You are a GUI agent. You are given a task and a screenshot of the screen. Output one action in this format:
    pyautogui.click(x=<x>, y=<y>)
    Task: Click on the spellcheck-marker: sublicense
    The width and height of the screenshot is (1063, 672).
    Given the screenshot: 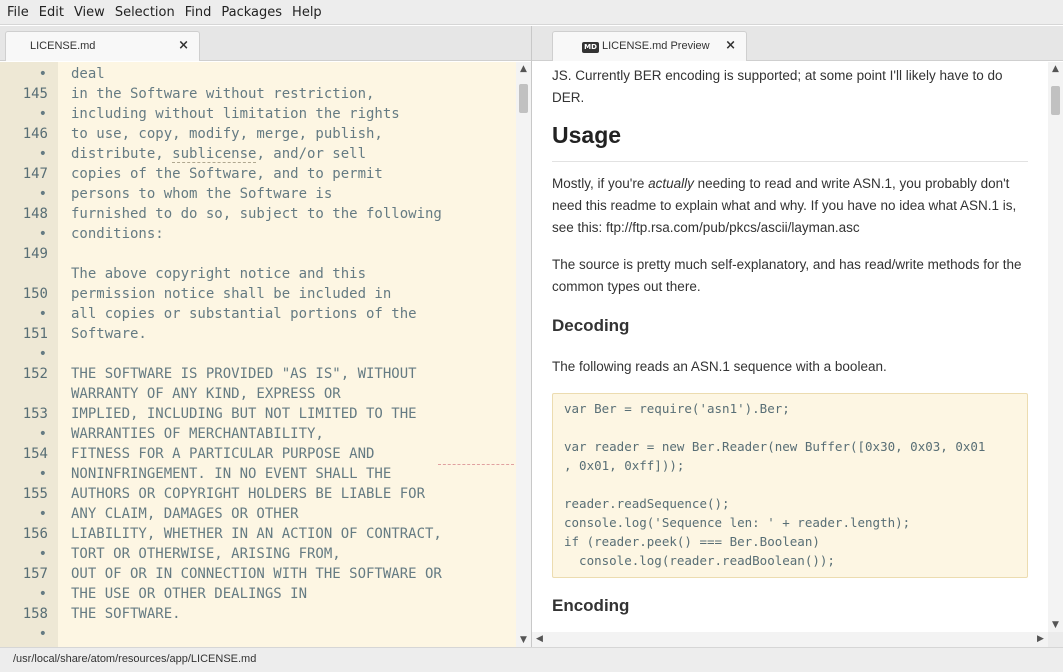 What is the action you would take?
    pyautogui.click(x=214, y=154)
    